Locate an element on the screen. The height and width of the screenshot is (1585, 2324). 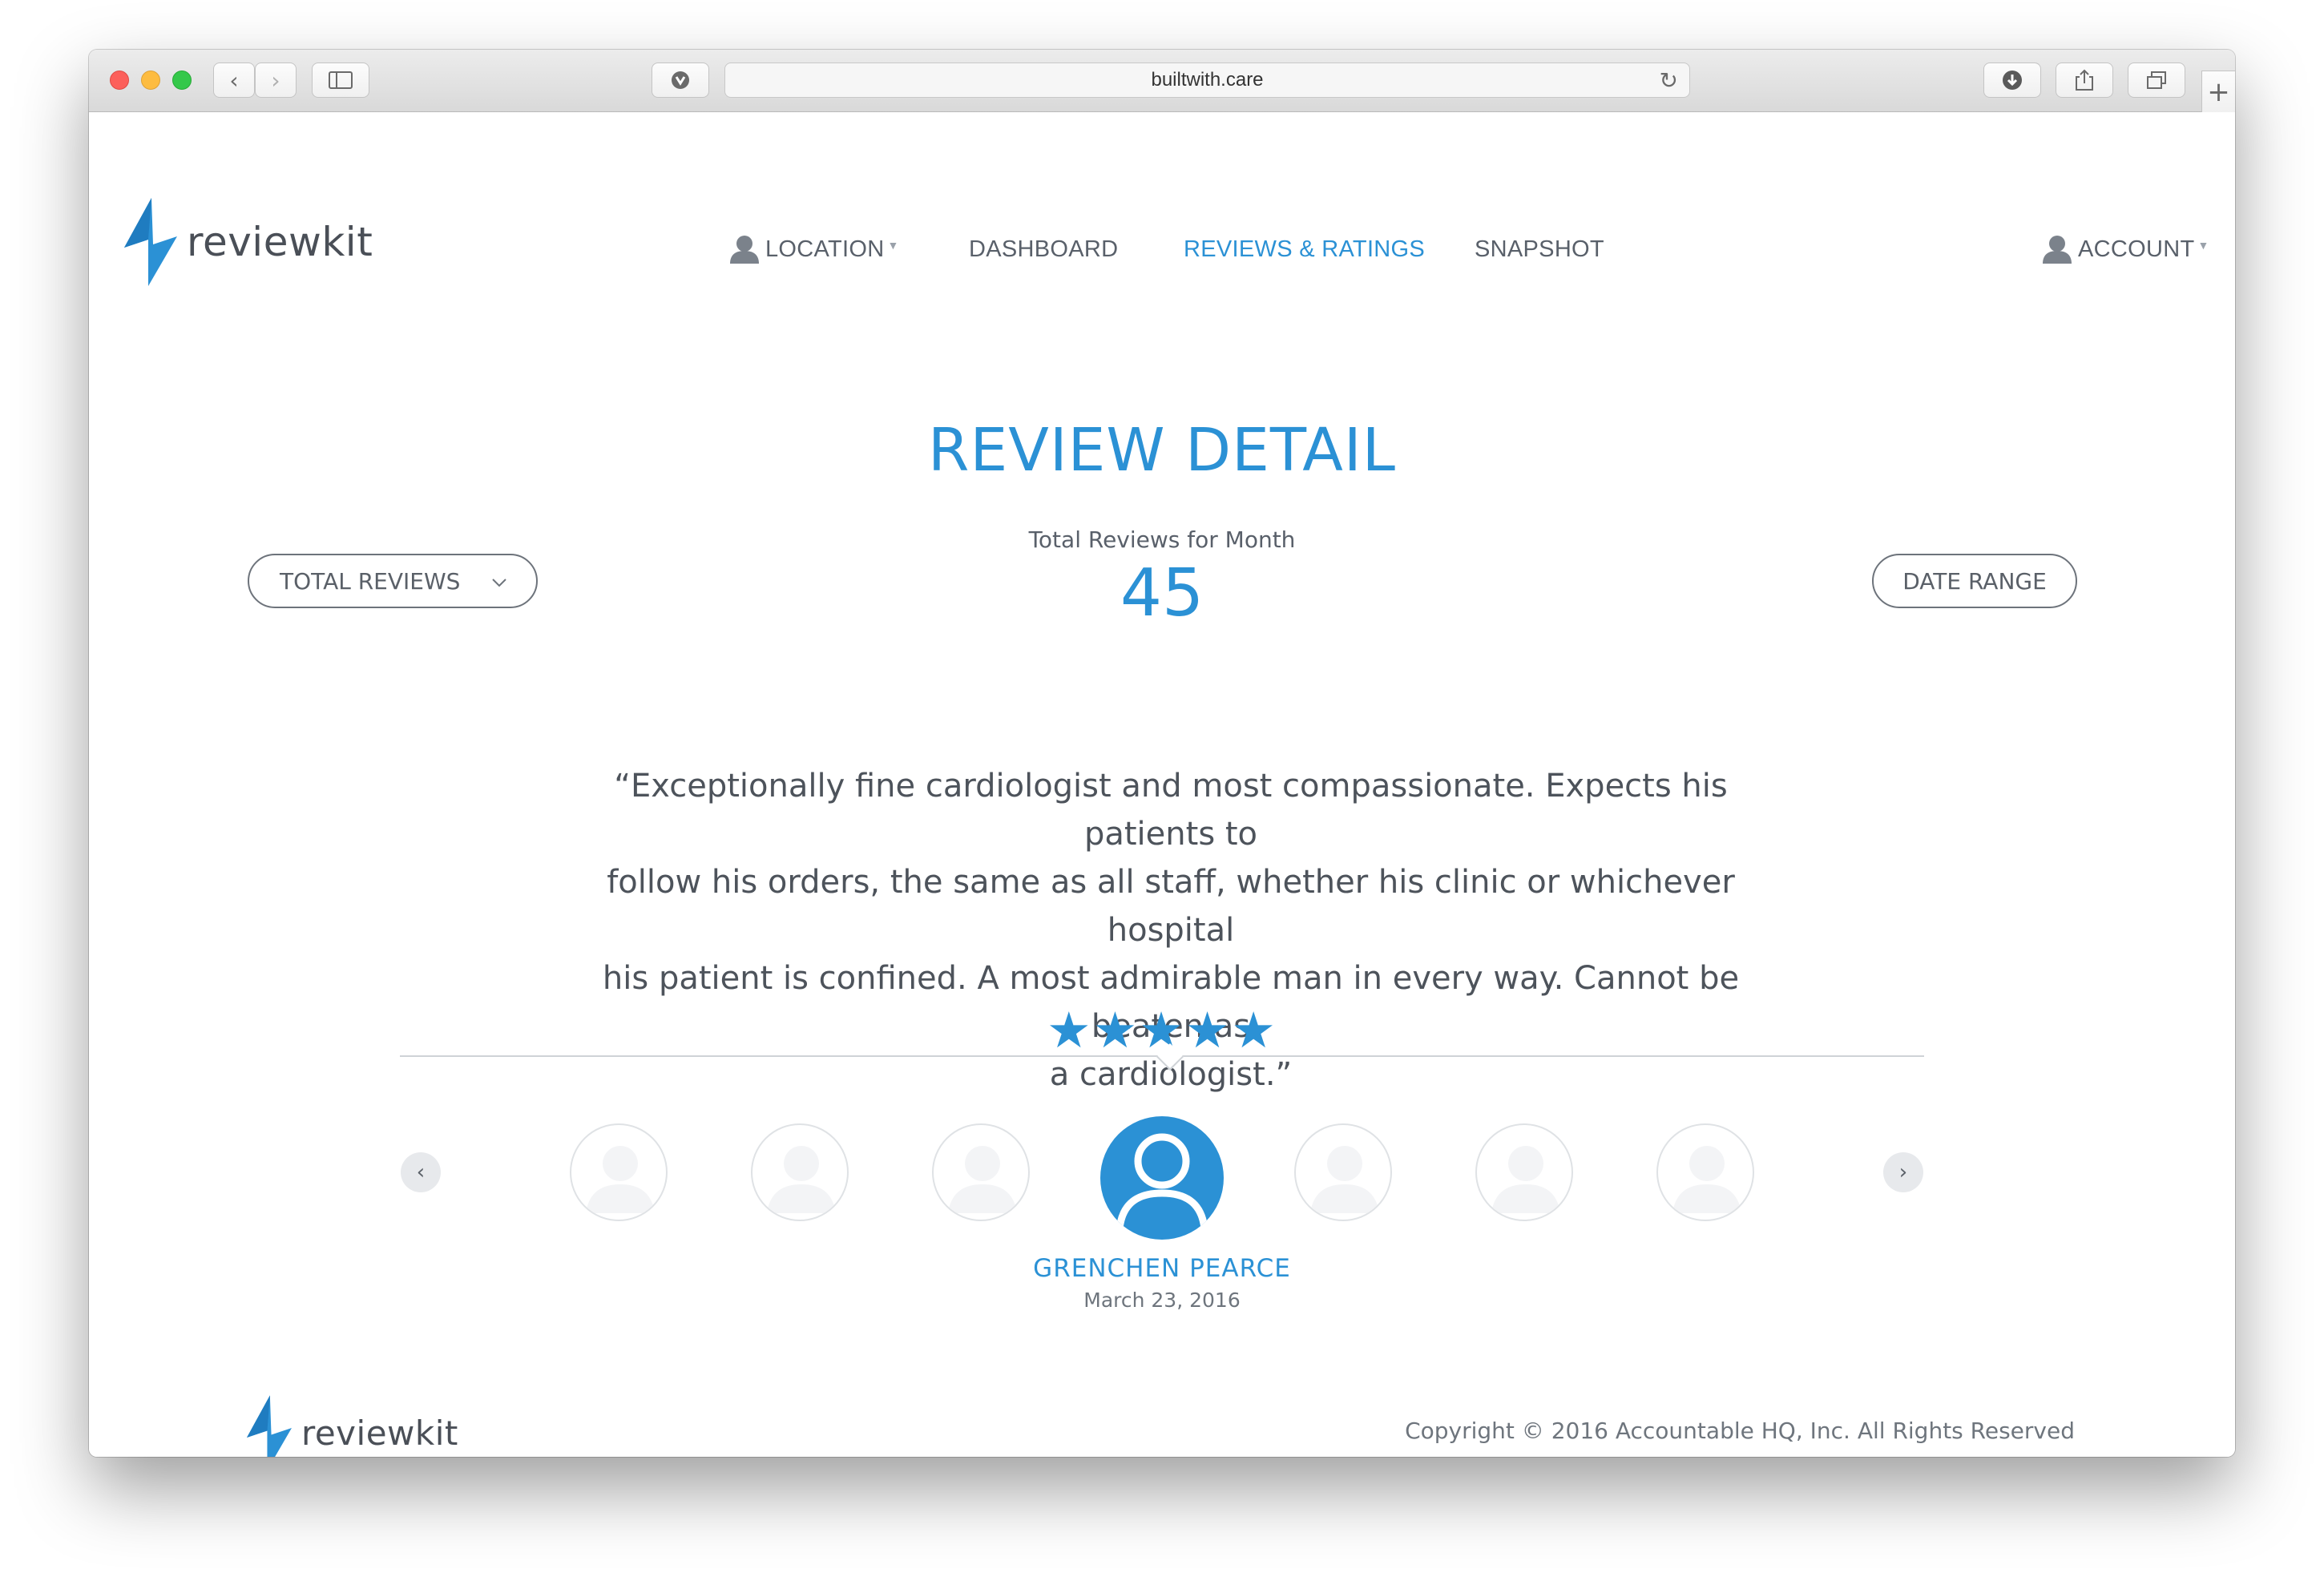
back-button: ‹ is located at coordinates (234, 80).